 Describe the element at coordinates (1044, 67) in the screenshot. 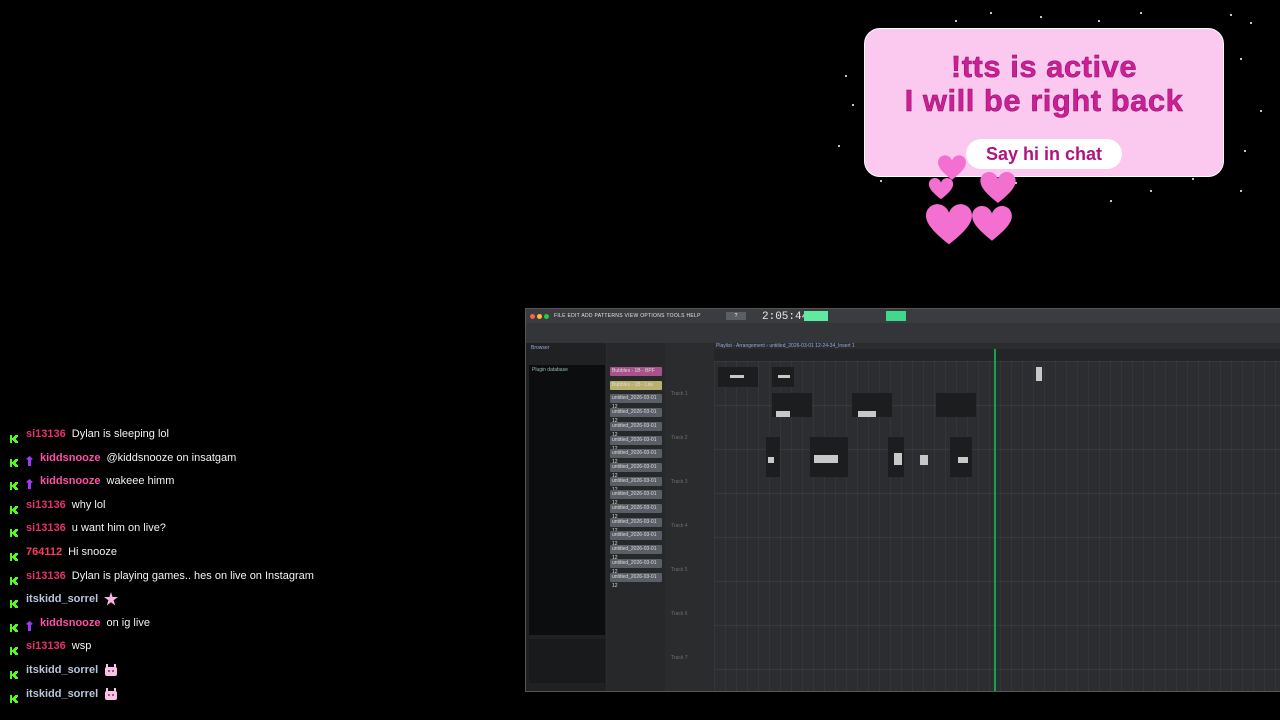

I see `banner-title: !tts is active` at that location.